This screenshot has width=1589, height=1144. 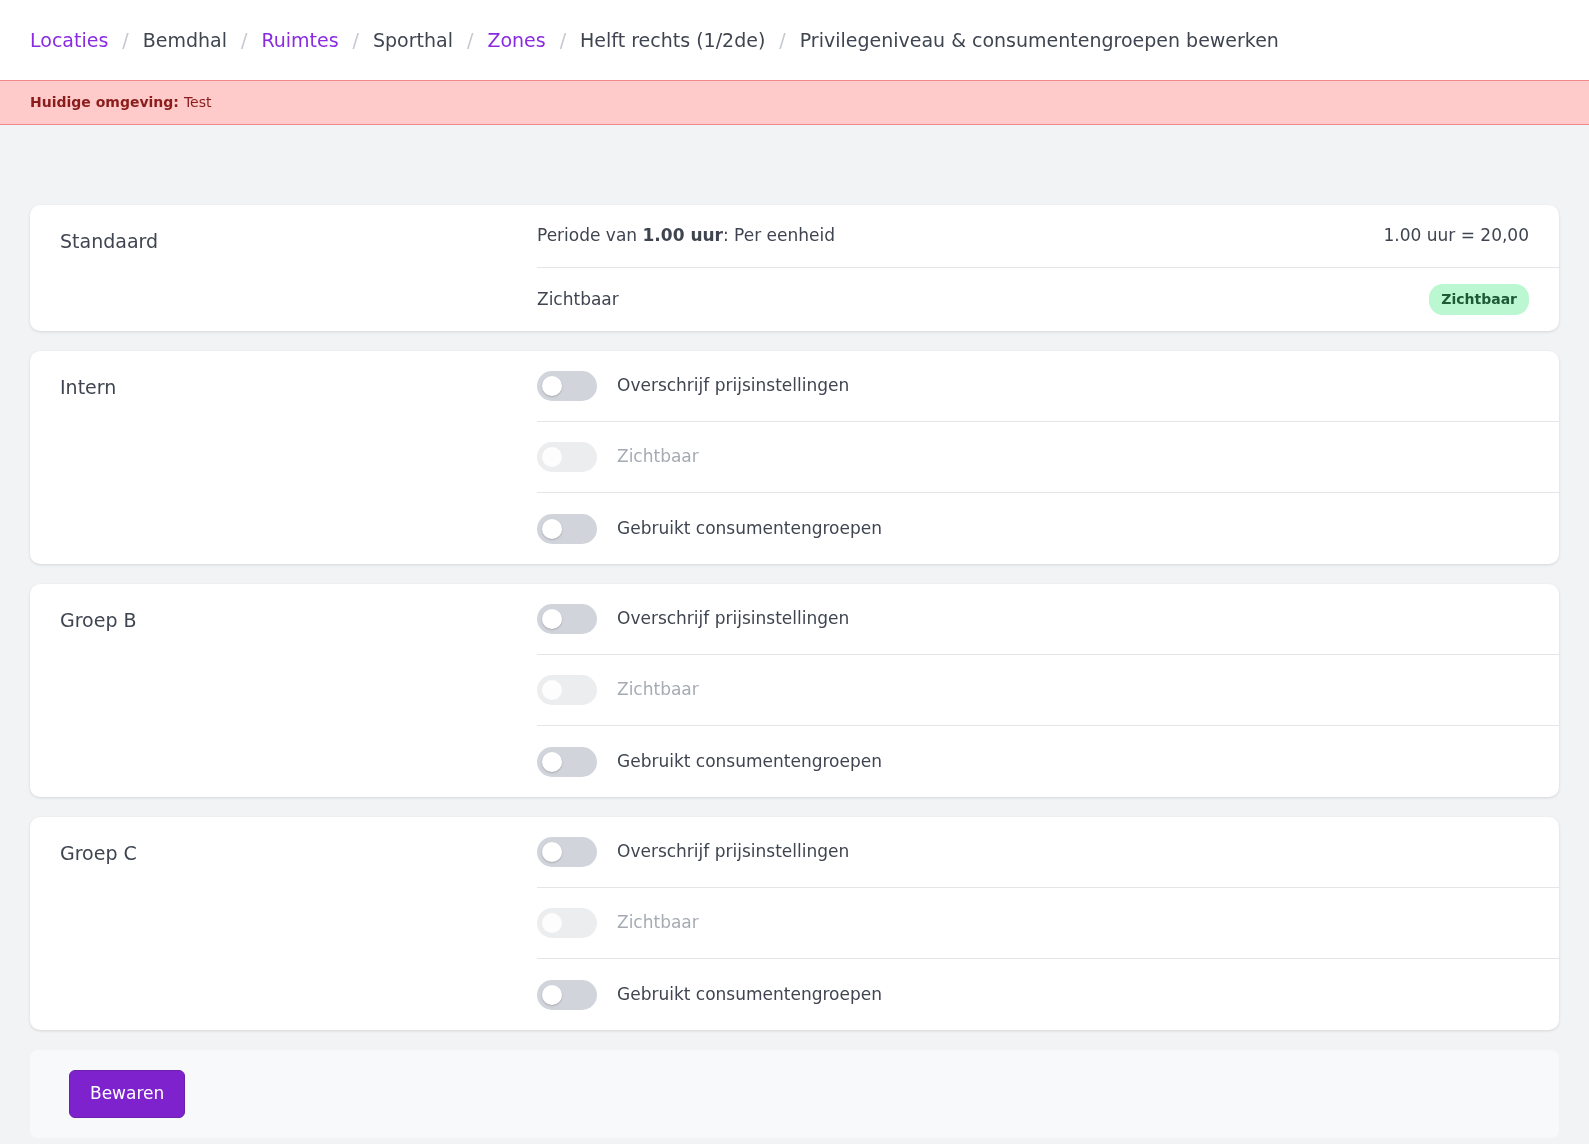 I want to click on card-title: Groep B, so click(x=98, y=620).